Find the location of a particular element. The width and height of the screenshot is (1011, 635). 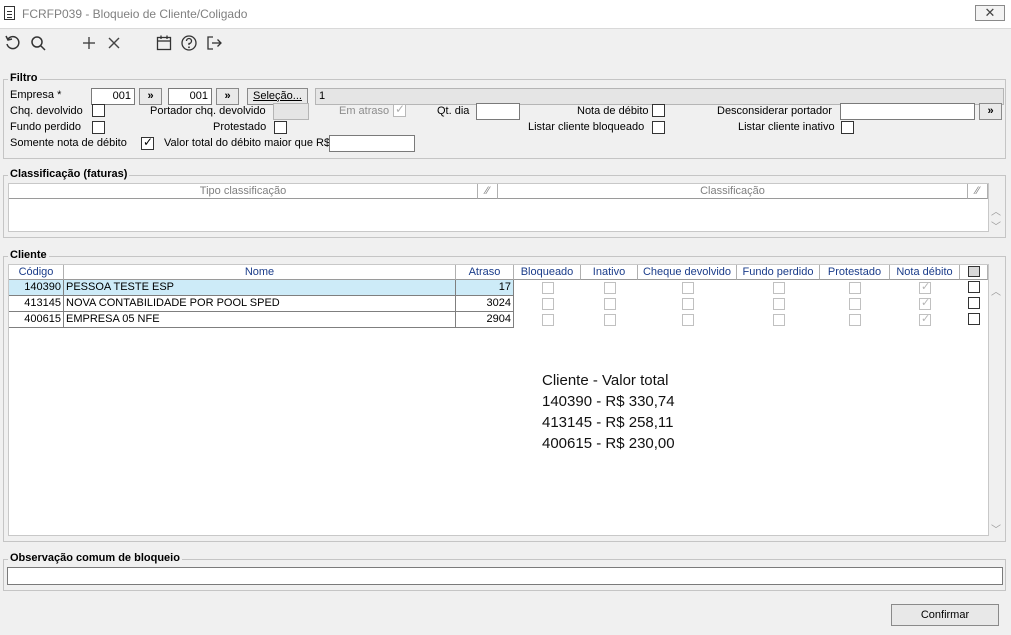

fundo-perdido-checkbox is located at coordinates (98, 127).